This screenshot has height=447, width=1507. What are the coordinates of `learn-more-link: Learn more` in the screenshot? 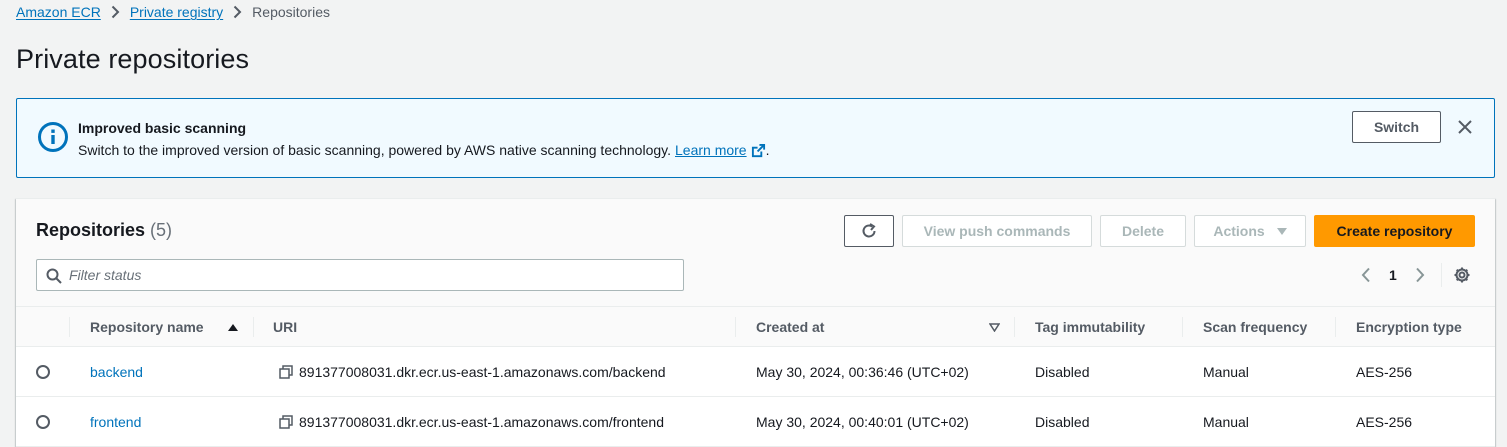 It's located at (720, 150).